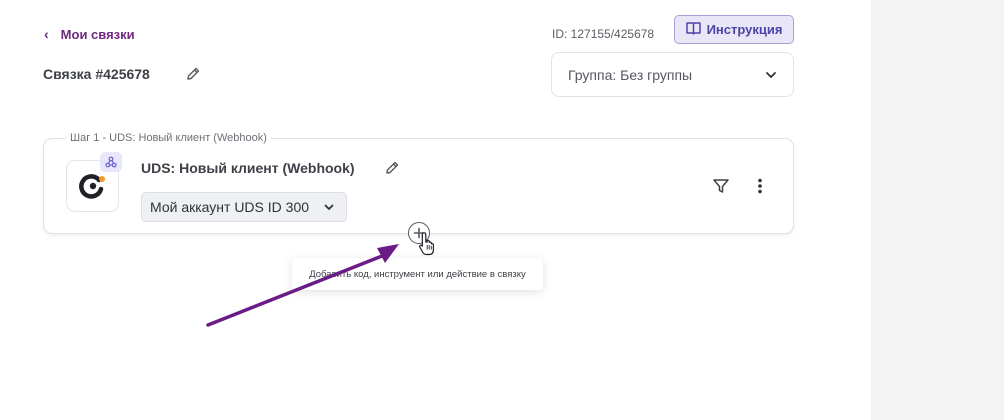  I want to click on webhook-icon, so click(111, 162).